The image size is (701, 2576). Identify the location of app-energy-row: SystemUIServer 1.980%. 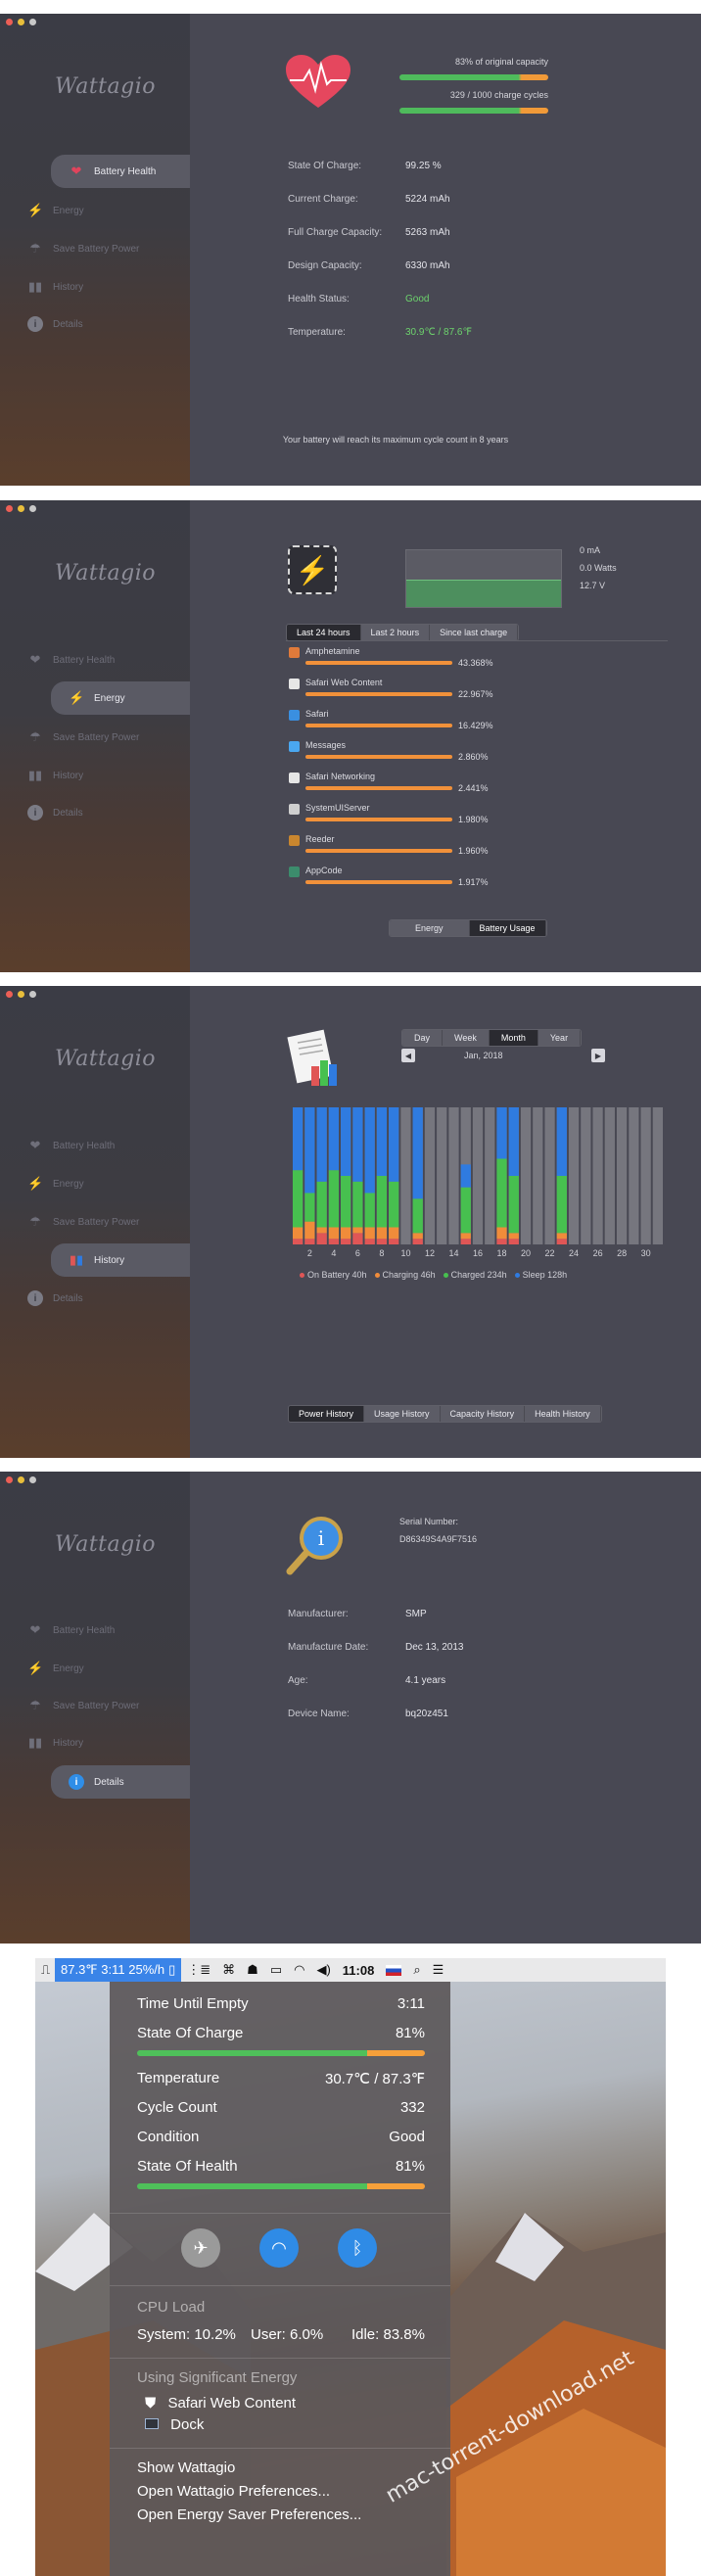
(433, 817).